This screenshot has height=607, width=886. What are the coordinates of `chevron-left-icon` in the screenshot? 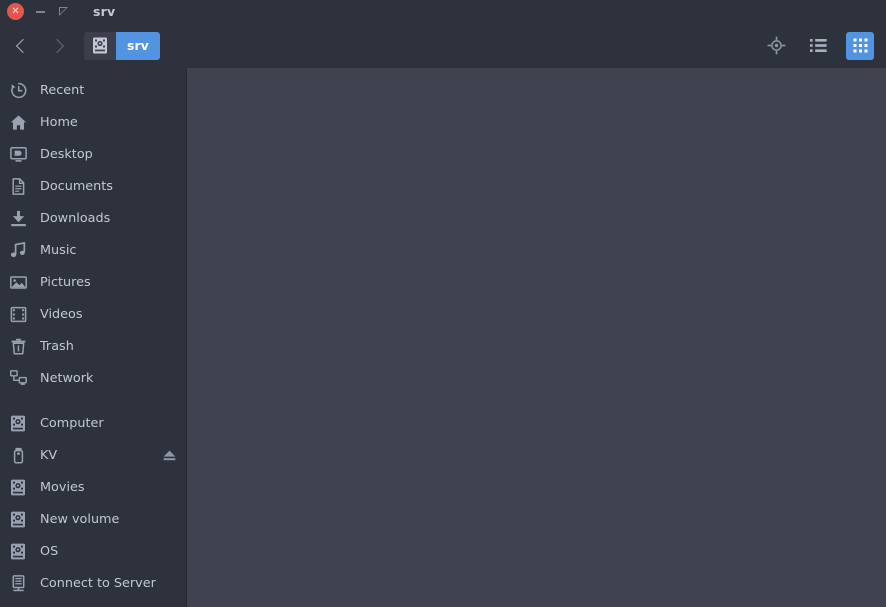 It's located at (23, 45).